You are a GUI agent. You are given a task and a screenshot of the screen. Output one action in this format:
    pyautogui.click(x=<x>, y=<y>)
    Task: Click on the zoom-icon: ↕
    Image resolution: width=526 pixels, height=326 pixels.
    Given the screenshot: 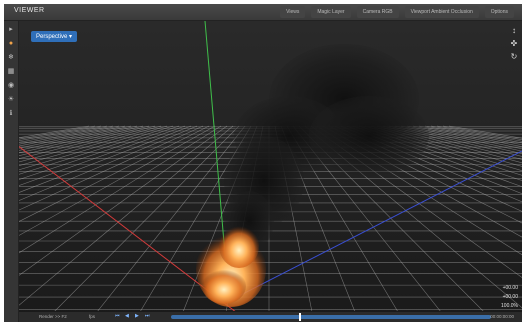 What is the action you would take?
    pyautogui.click(x=514, y=30)
    